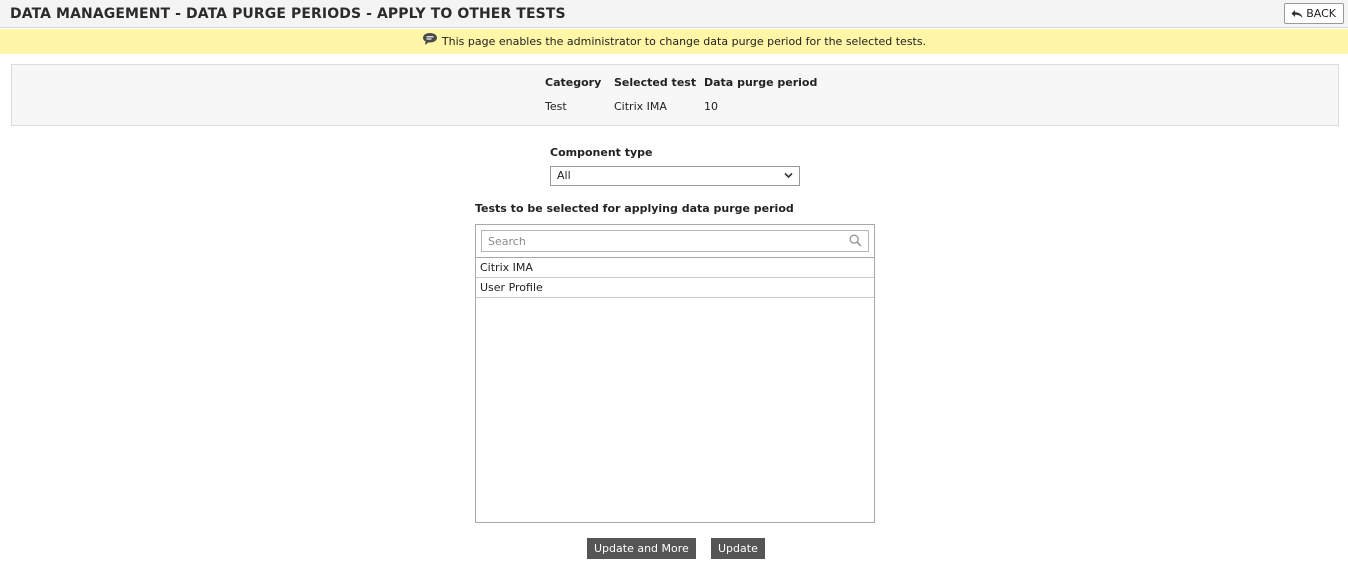 The height and width of the screenshot is (566, 1348). I want to click on tests-list: Citrix IMA User Profile, so click(675, 277).